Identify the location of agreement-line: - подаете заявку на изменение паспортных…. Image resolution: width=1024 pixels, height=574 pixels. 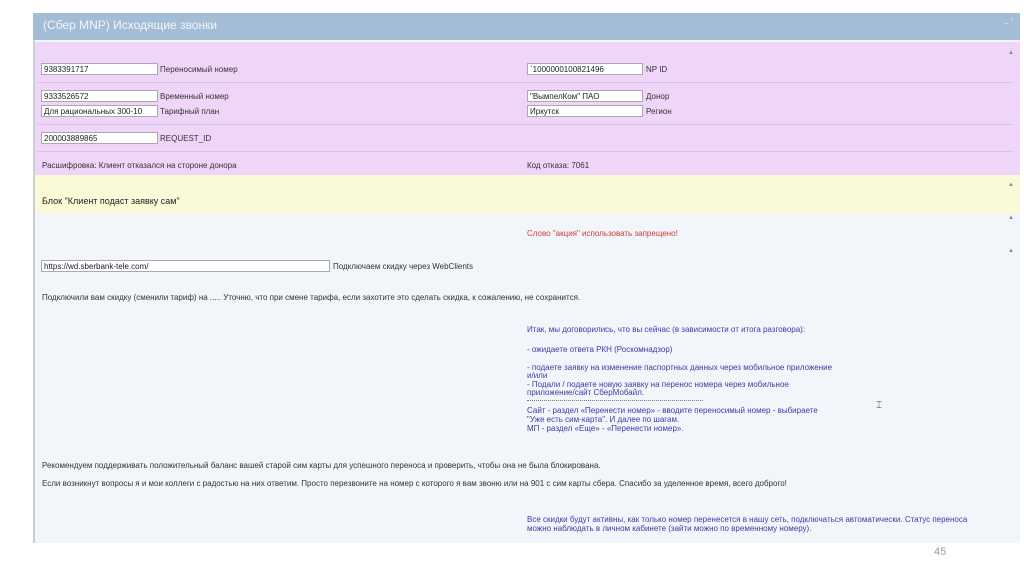
(680, 367).